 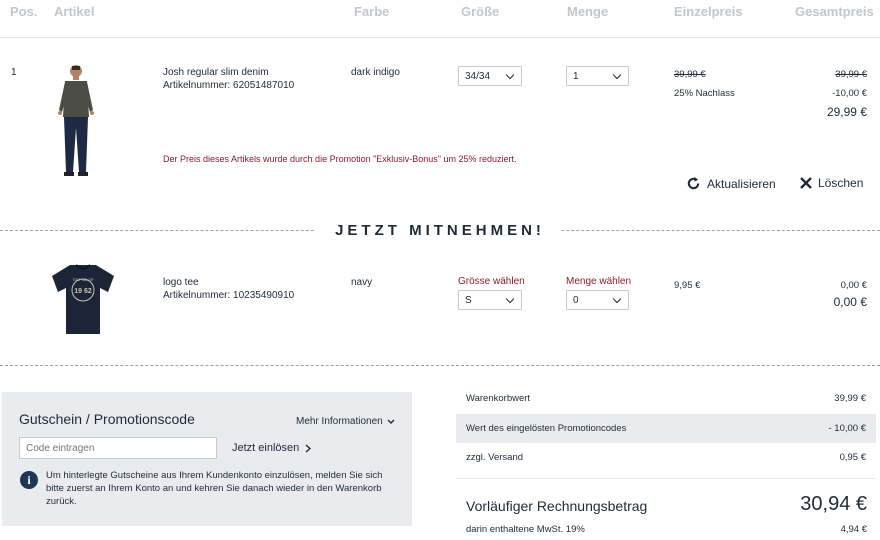 I want to click on close-icon, so click(x=806, y=183).